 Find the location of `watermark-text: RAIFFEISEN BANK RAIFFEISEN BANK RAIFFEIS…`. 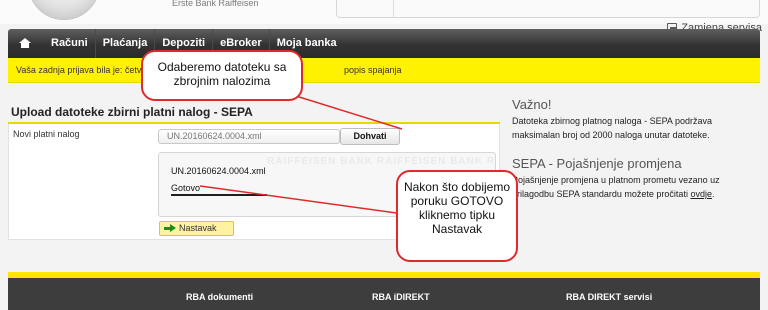

watermark-text: RAIFFEISEN BANK RAIFFEISEN BANK RAIFFEIS… is located at coordinates (381, 161).